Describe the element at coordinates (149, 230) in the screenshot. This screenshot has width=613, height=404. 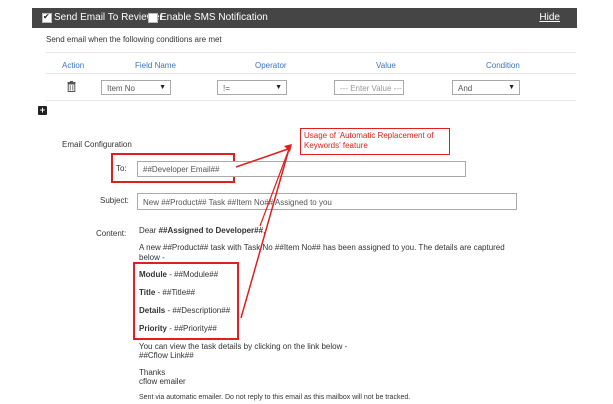
I see `greeting-prefix: Dear` at that location.